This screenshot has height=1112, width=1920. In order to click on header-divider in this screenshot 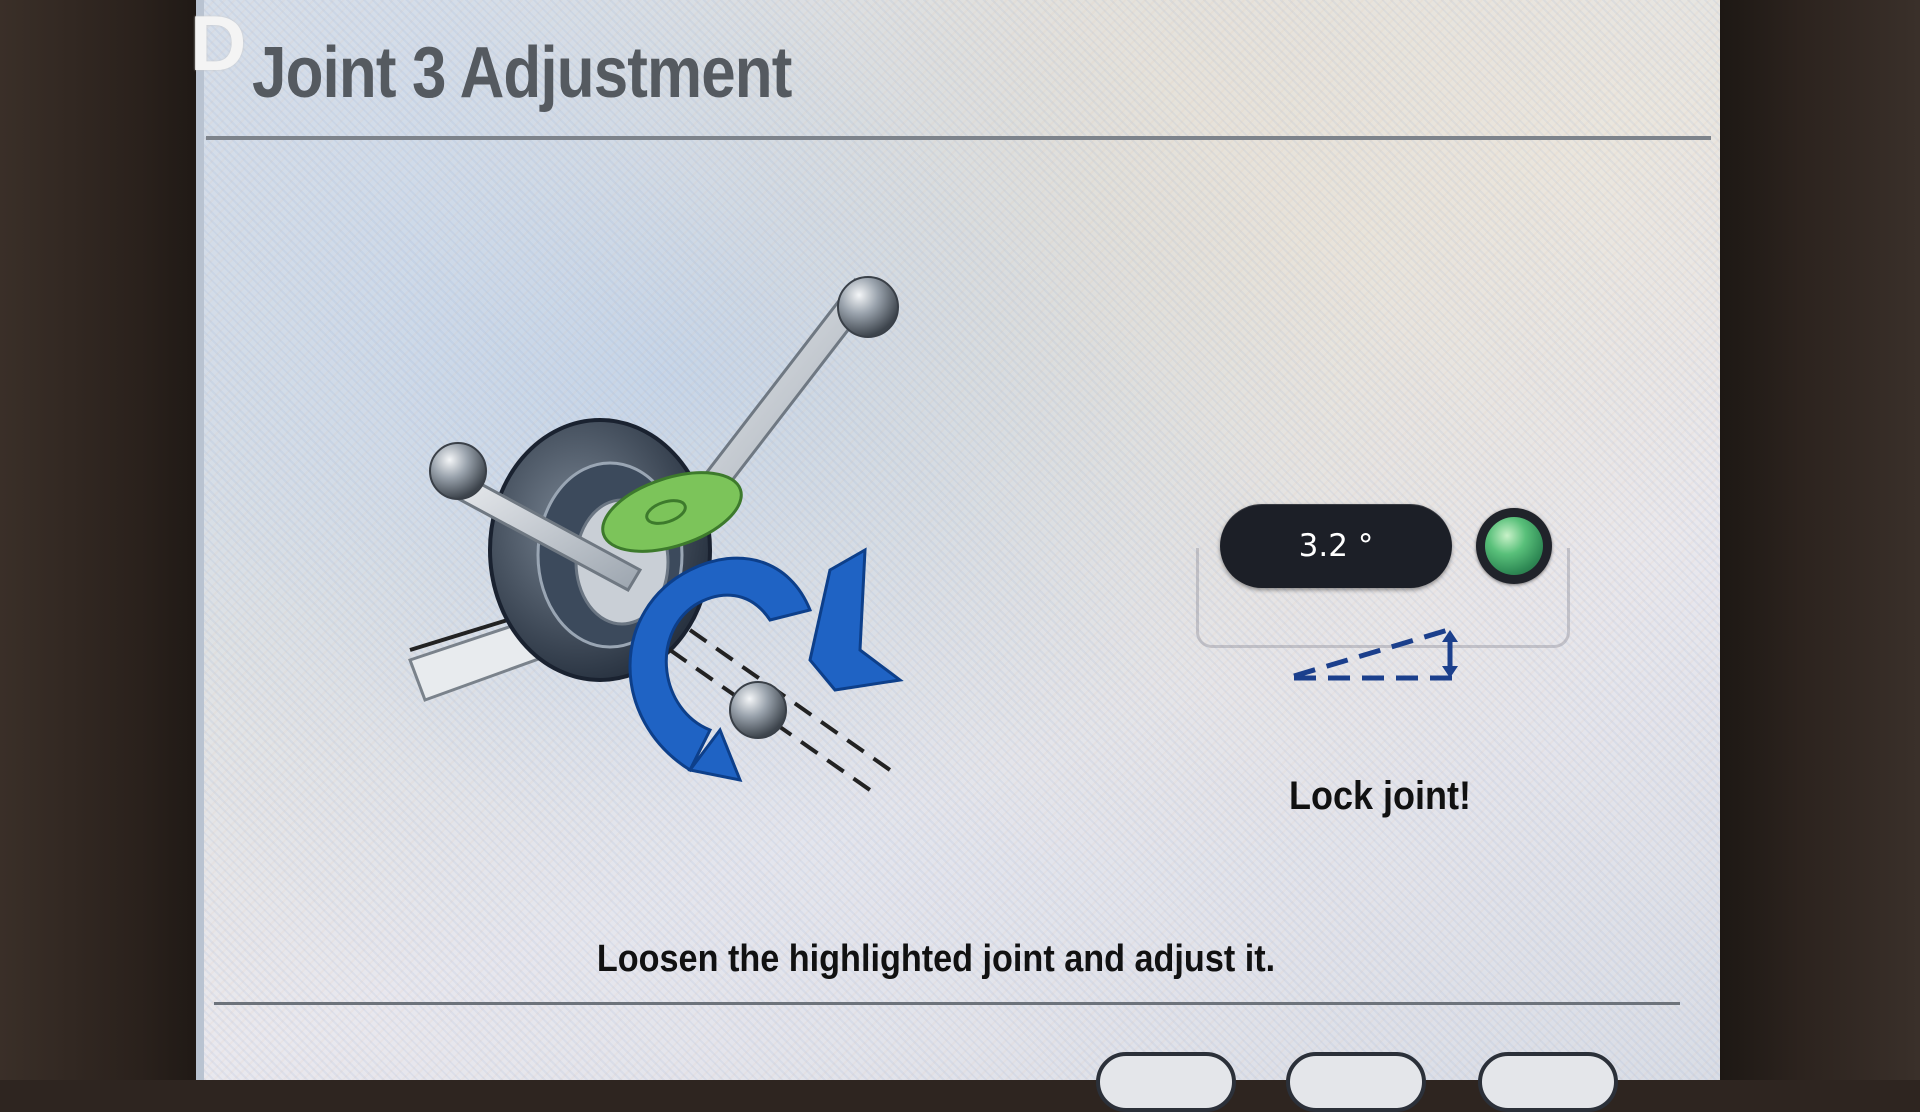, I will do `click(958, 138)`.